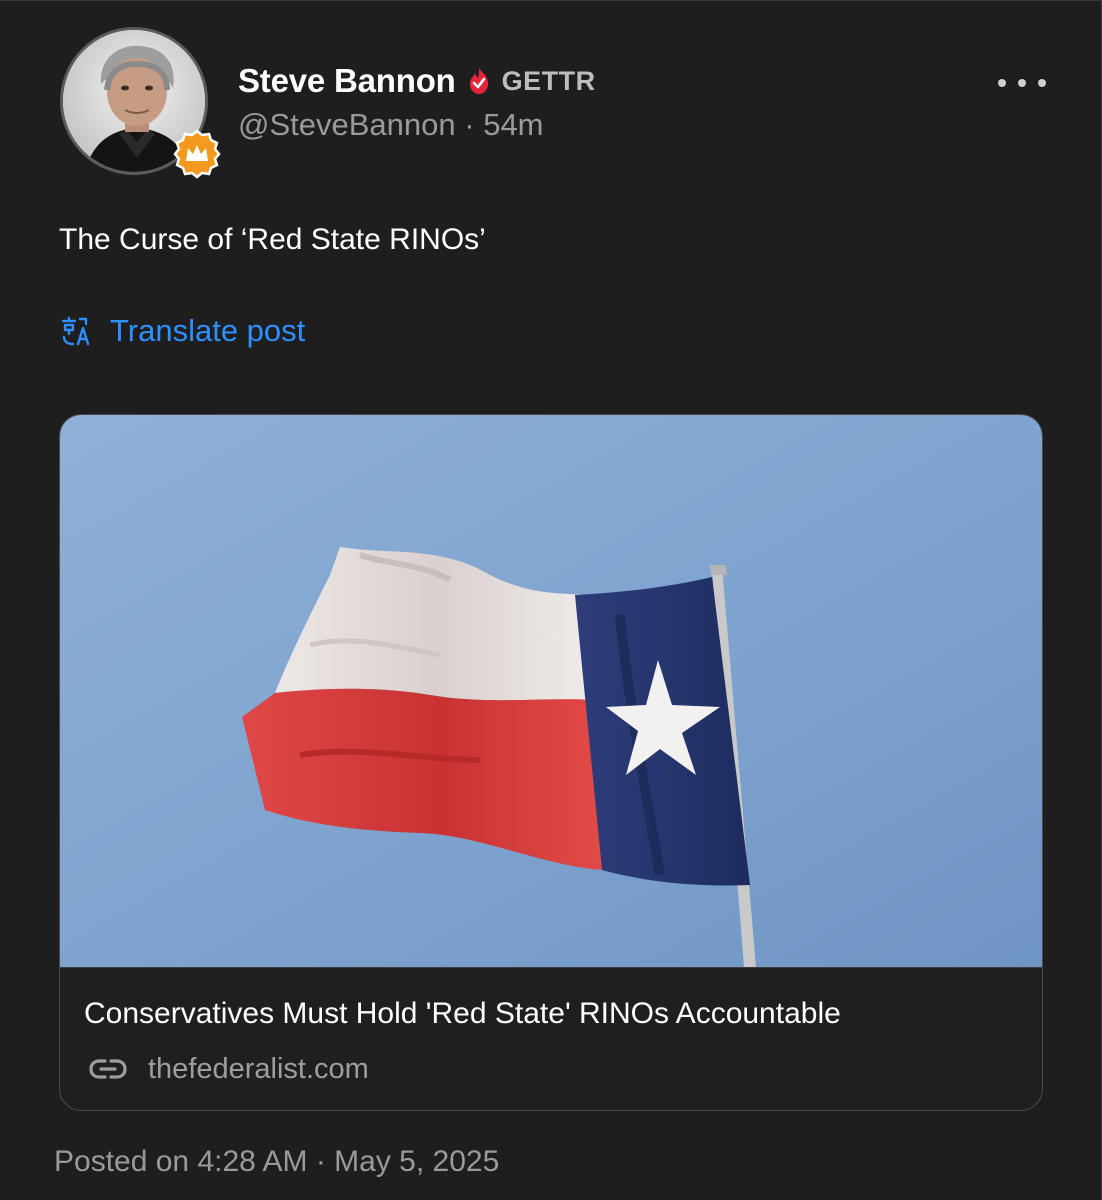 This screenshot has height=1200, width=1102. I want to click on post-time-ago: 54m, so click(513, 124).